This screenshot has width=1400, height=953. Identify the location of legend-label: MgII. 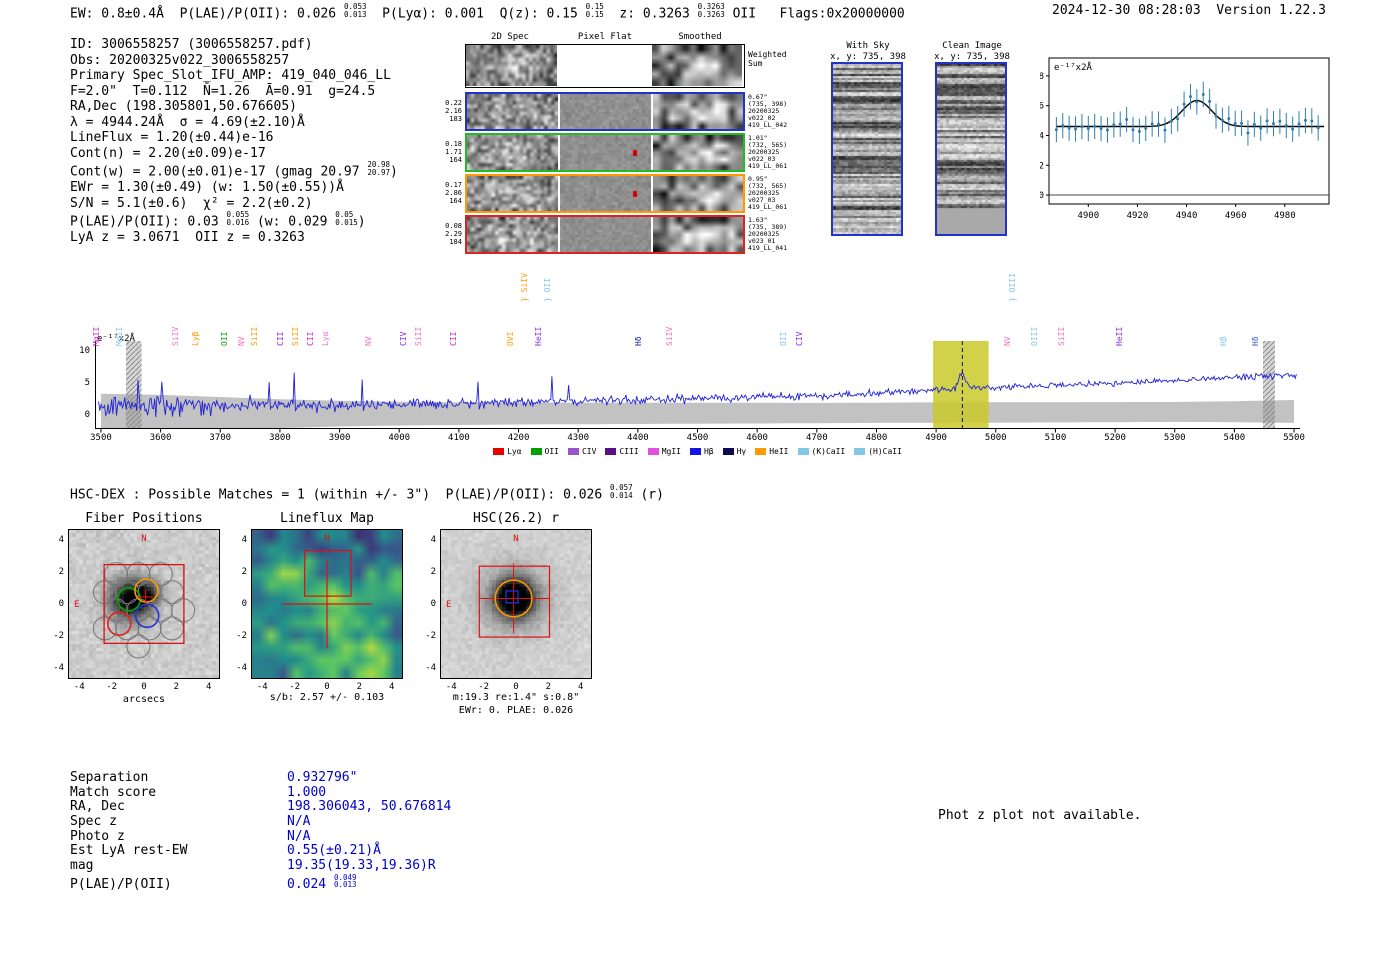
(671, 451).